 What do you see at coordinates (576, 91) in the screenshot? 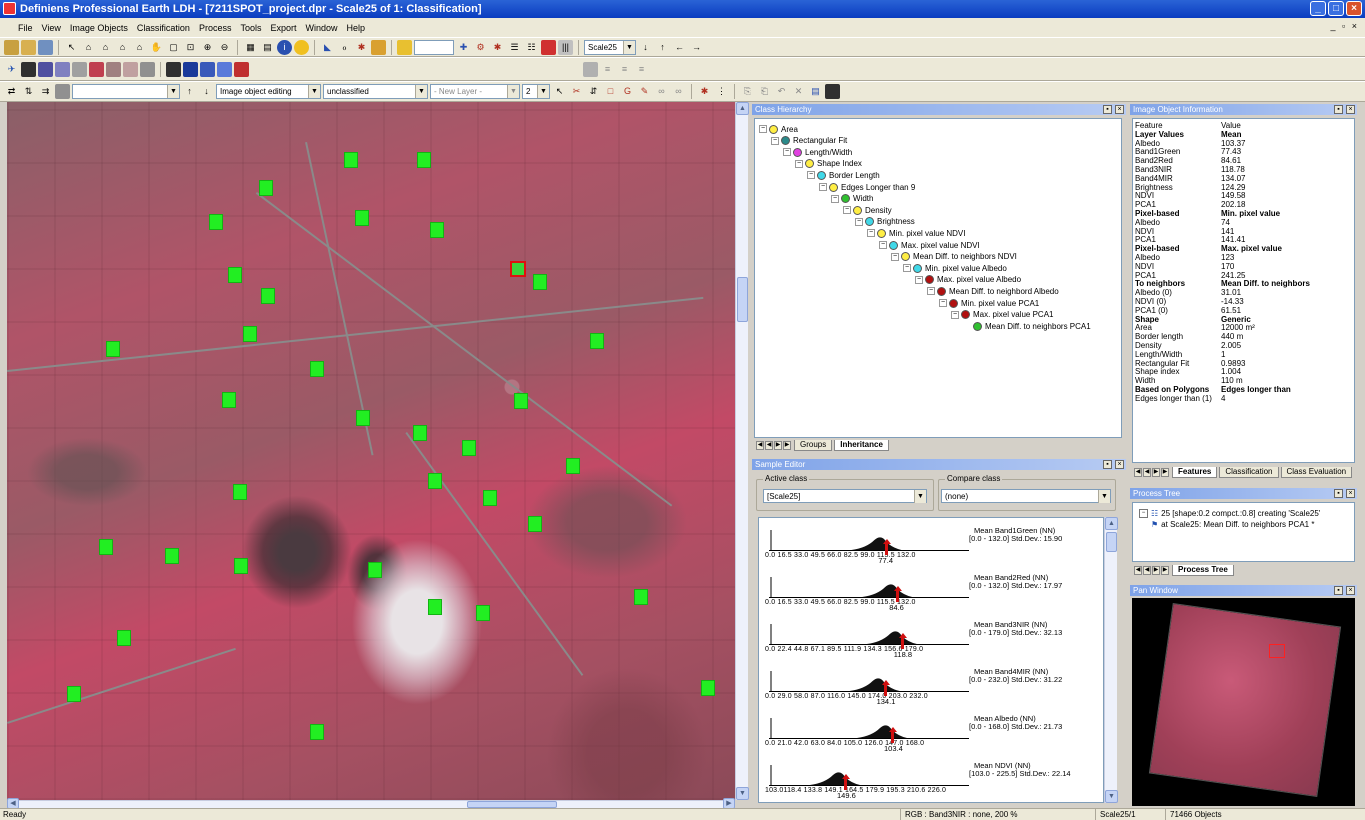
I see `cut-object-icon: ✂` at bounding box center [576, 91].